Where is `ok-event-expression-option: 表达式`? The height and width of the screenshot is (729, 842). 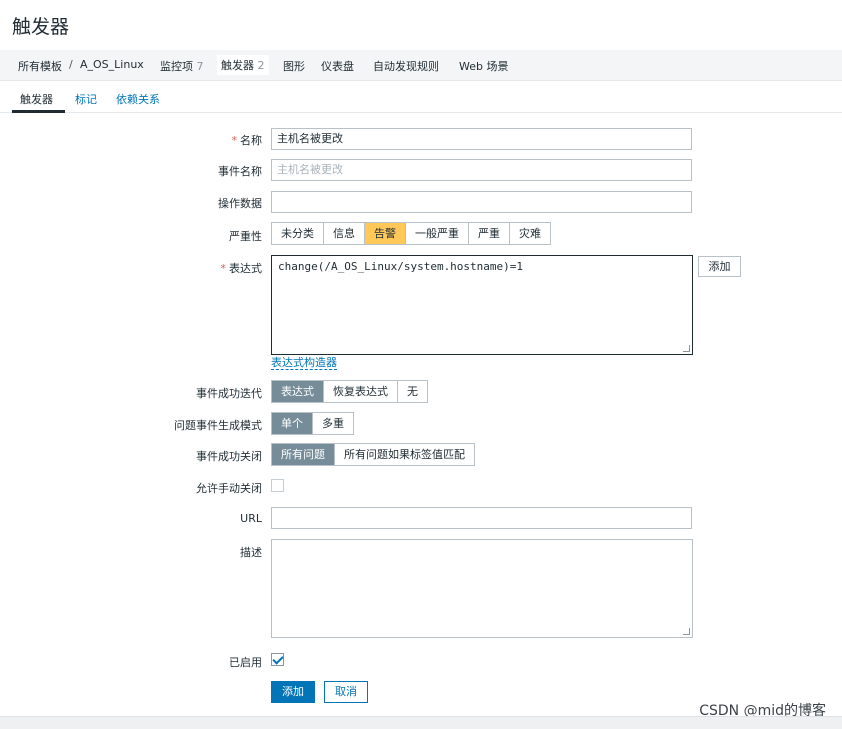
ok-event-expression-option: 表达式 is located at coordinates (298, 391).